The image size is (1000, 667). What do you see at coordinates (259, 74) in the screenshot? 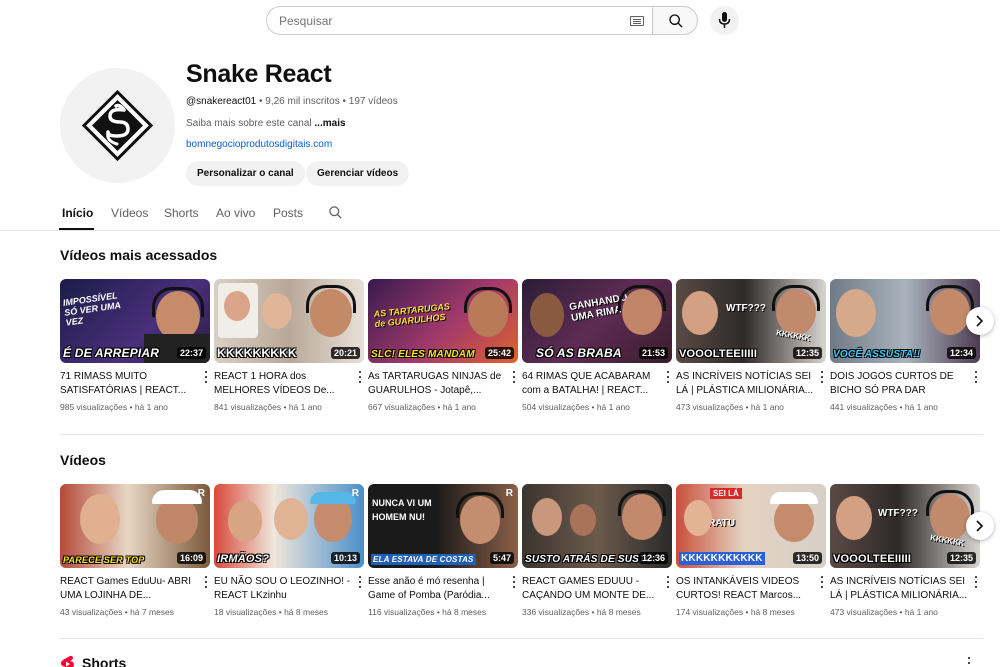
I see `channel-name: Snake React` at bounding box center [259, 74].